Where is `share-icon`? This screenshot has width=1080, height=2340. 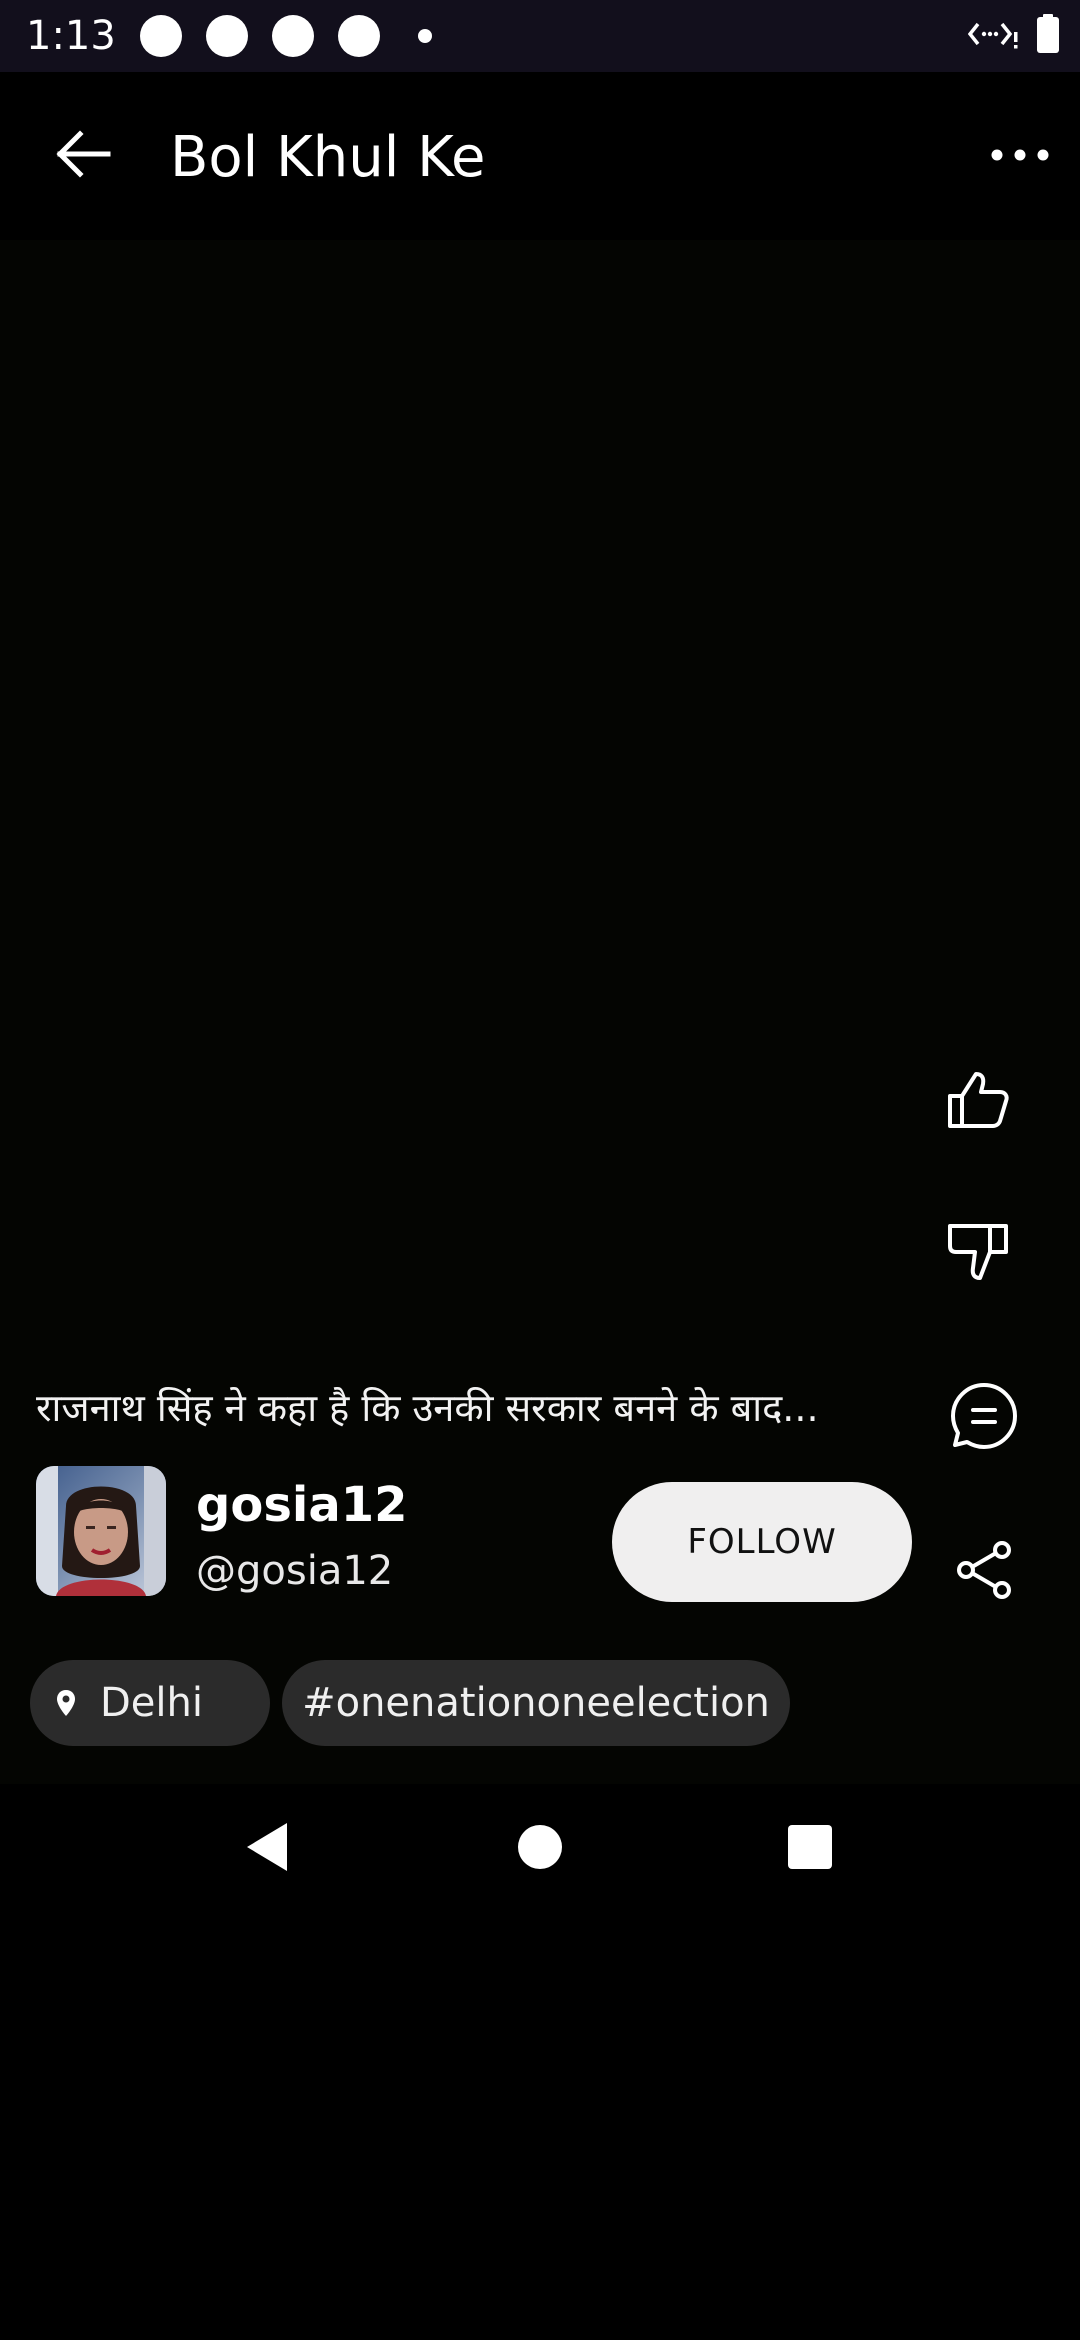 share-icon is located at coordinates (984, 1572).